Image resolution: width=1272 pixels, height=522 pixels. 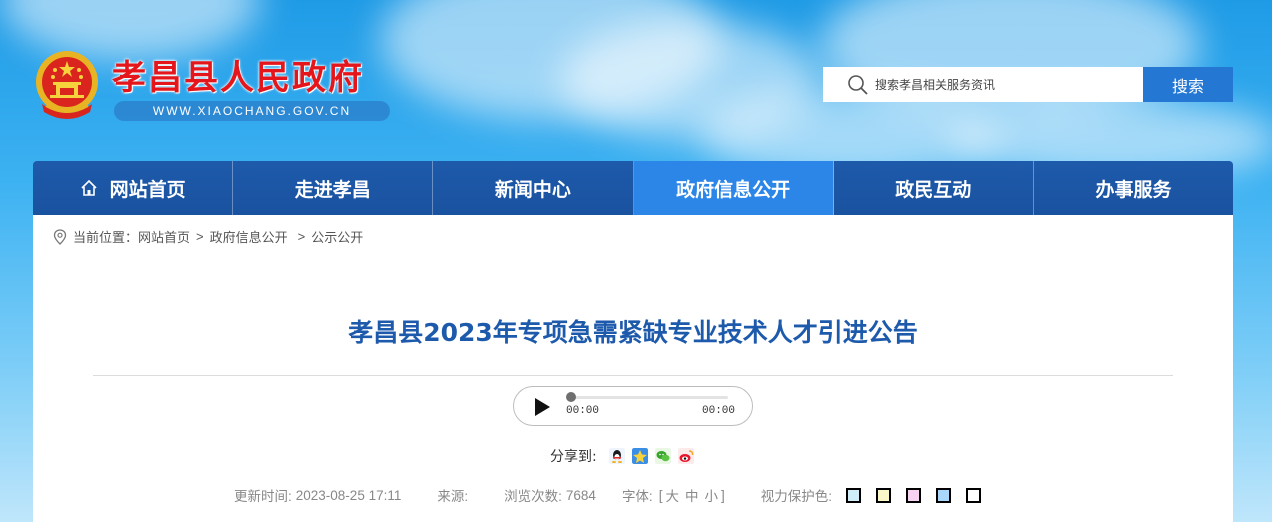 What do you see at coordinates (583, 411) in the screenshot?
I see `audio-current-time: 00:00` at bounding box center [583, 411].